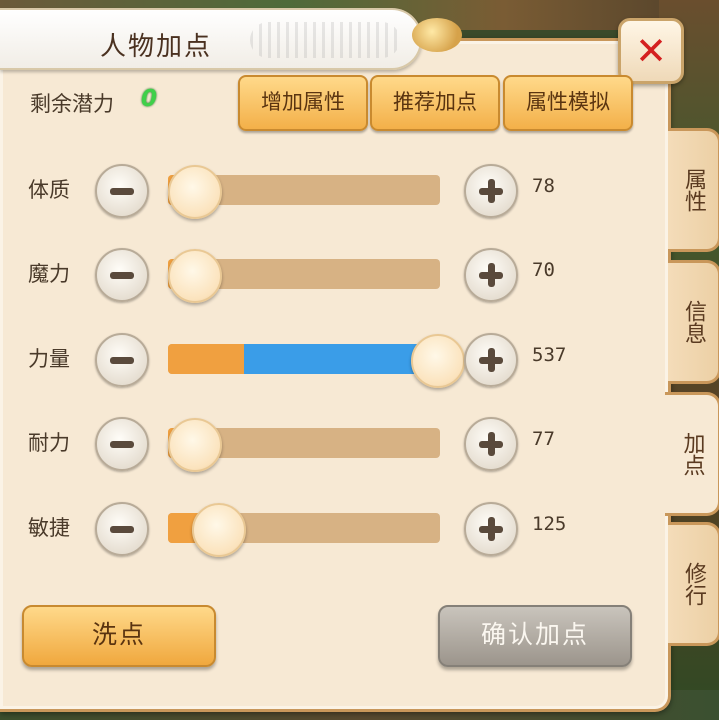 This screenshot has height=720, width=719. I want to click on tab-attributes: 属性, so click(693, 190).